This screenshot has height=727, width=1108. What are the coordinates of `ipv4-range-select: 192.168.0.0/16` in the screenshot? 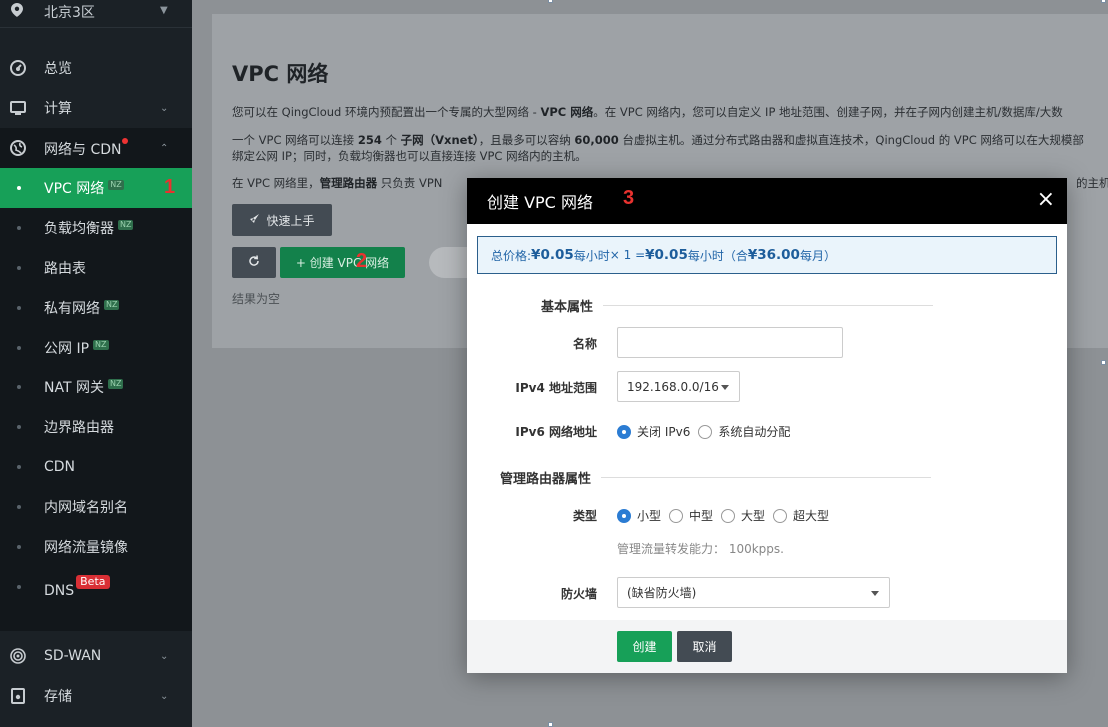 It's located at (678, 386).